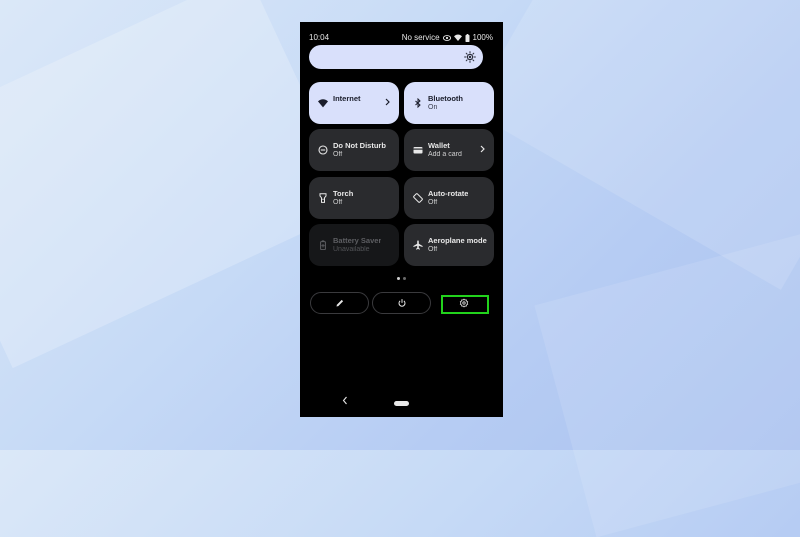 This screenshot has width=800, height=537. What do you see at coordinates (357, 240) in the screenshot?
I see `tile-title: Battery Saver` at bounding box center [357, 240].